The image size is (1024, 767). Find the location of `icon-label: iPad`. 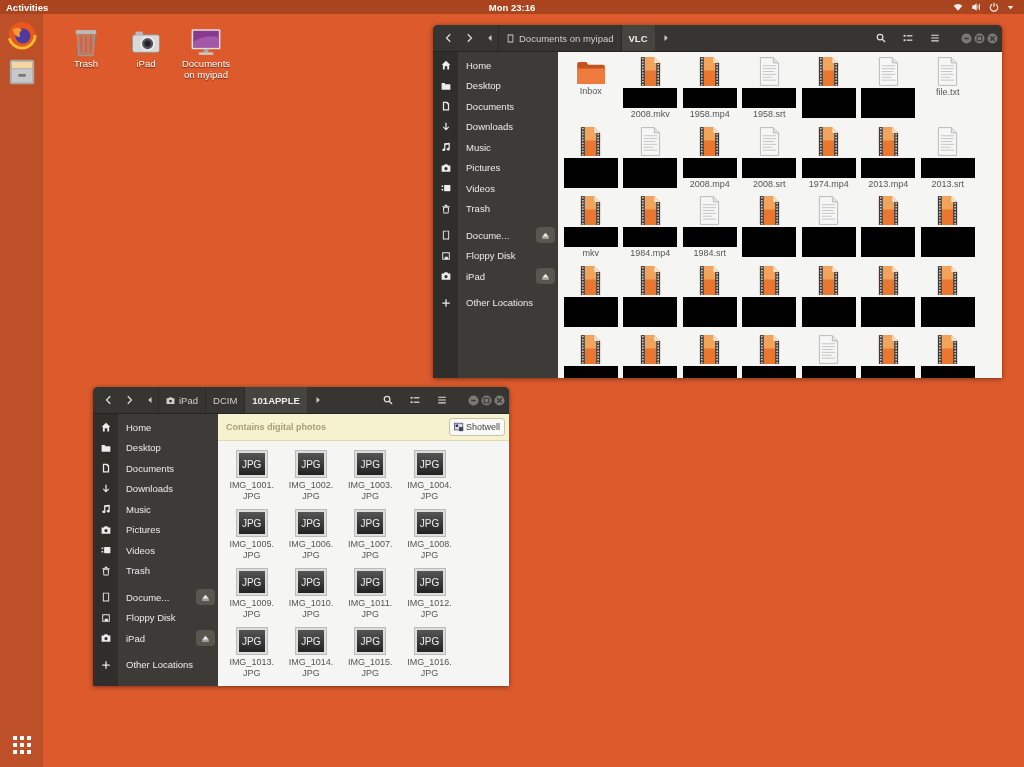

icon-label: iPad is located at coordinates (146, 63).